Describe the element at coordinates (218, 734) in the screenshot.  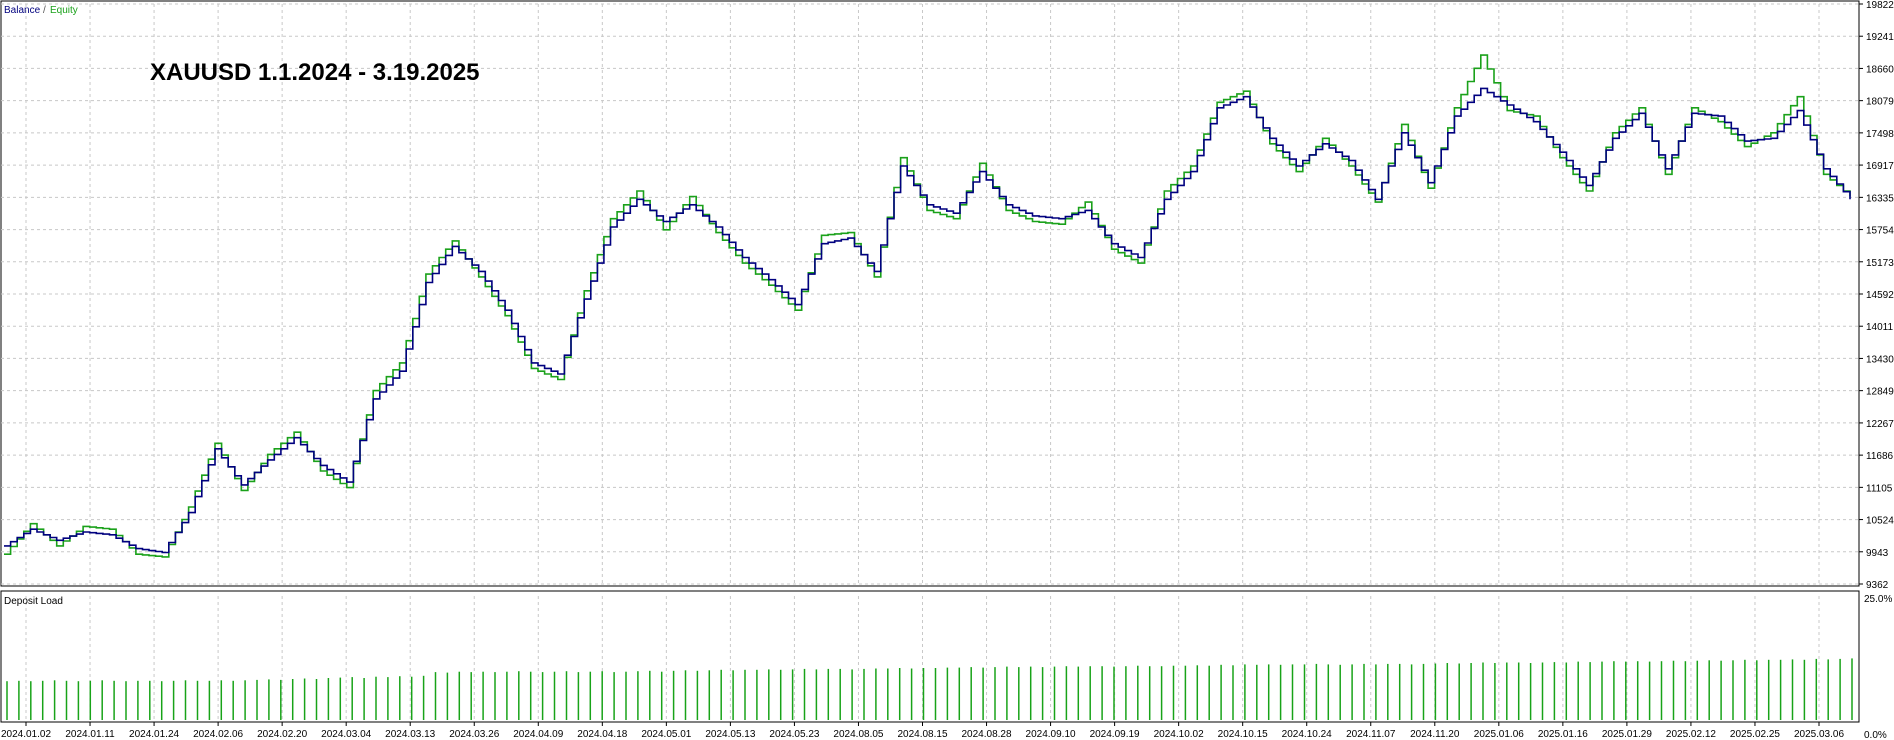
I see `x-tick-label: 2024.02.06` at that location.